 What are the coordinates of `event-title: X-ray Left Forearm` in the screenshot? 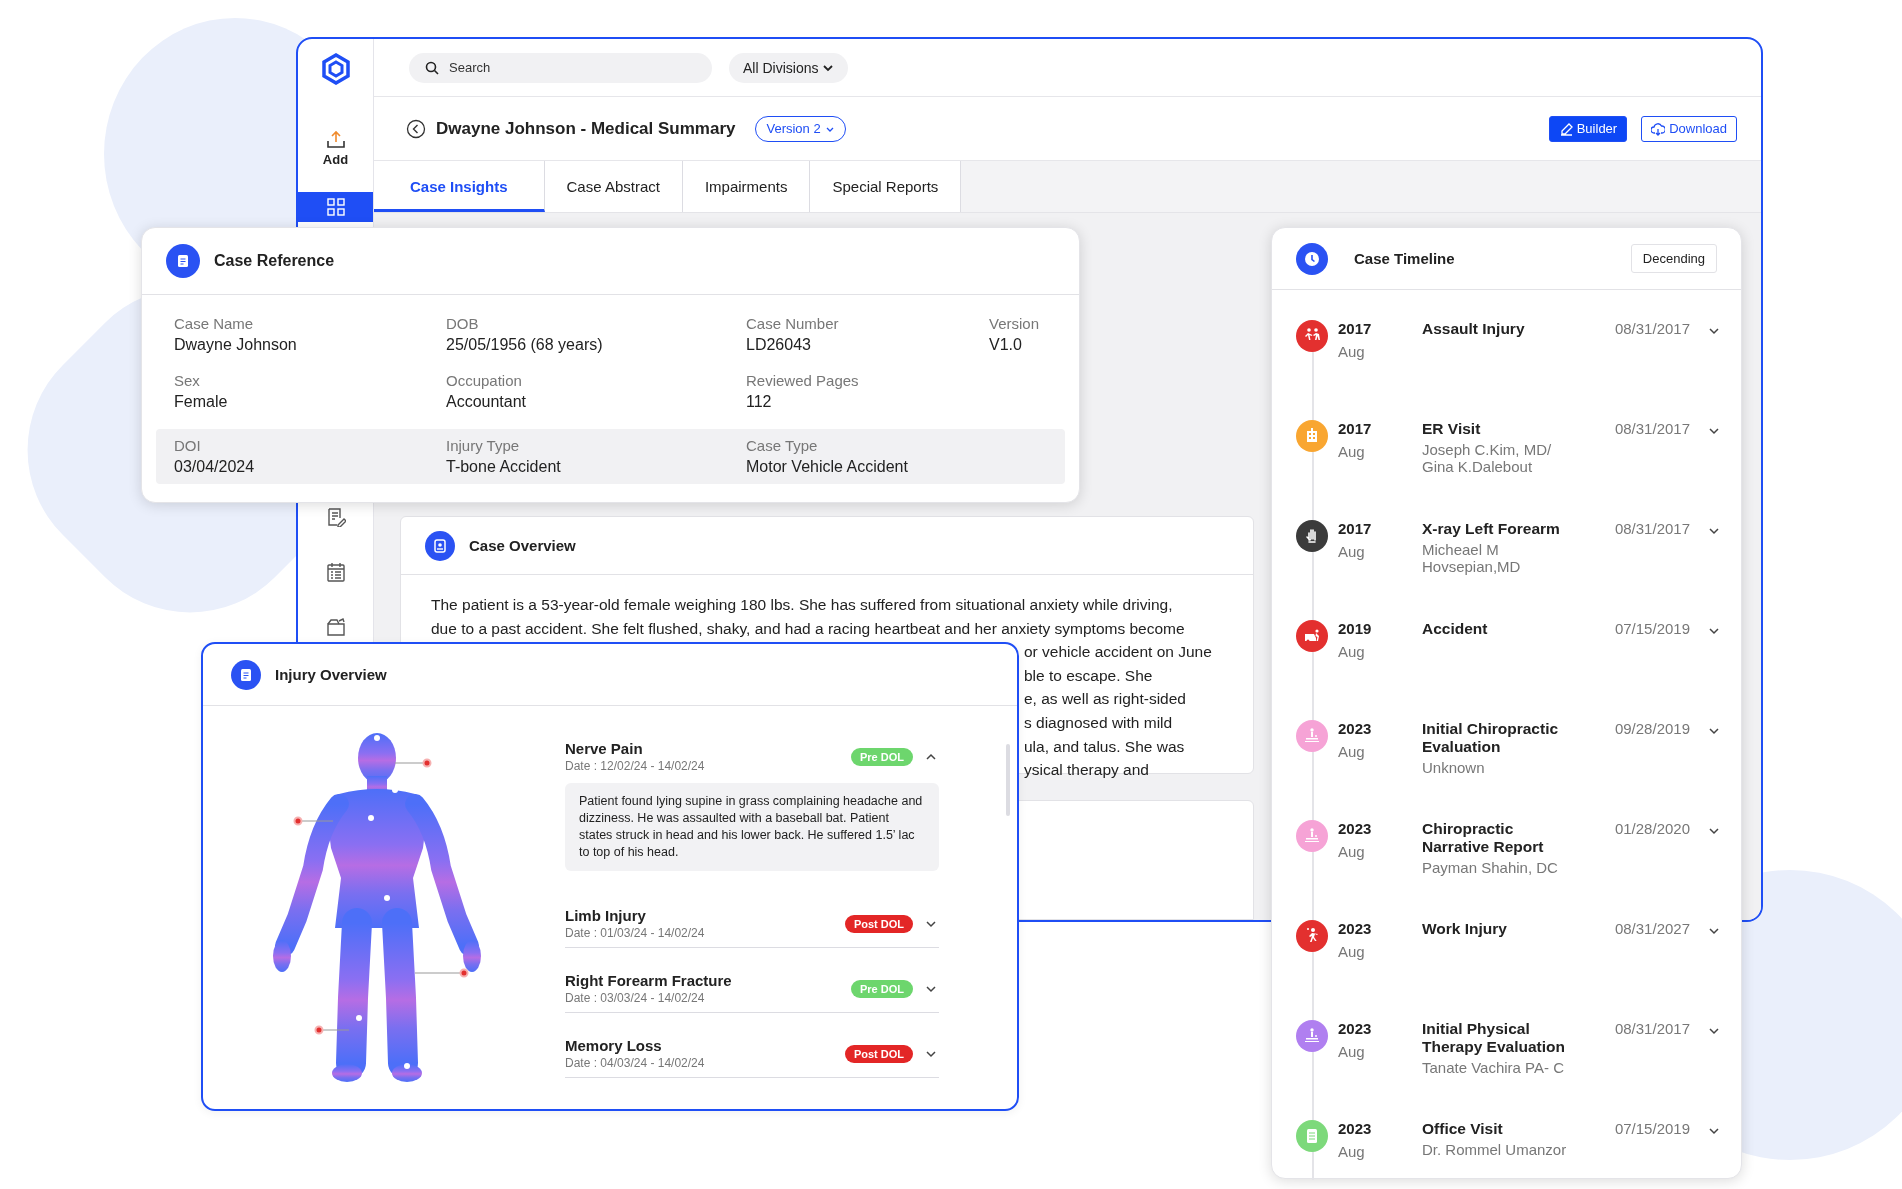 It's located at (1491, 529).